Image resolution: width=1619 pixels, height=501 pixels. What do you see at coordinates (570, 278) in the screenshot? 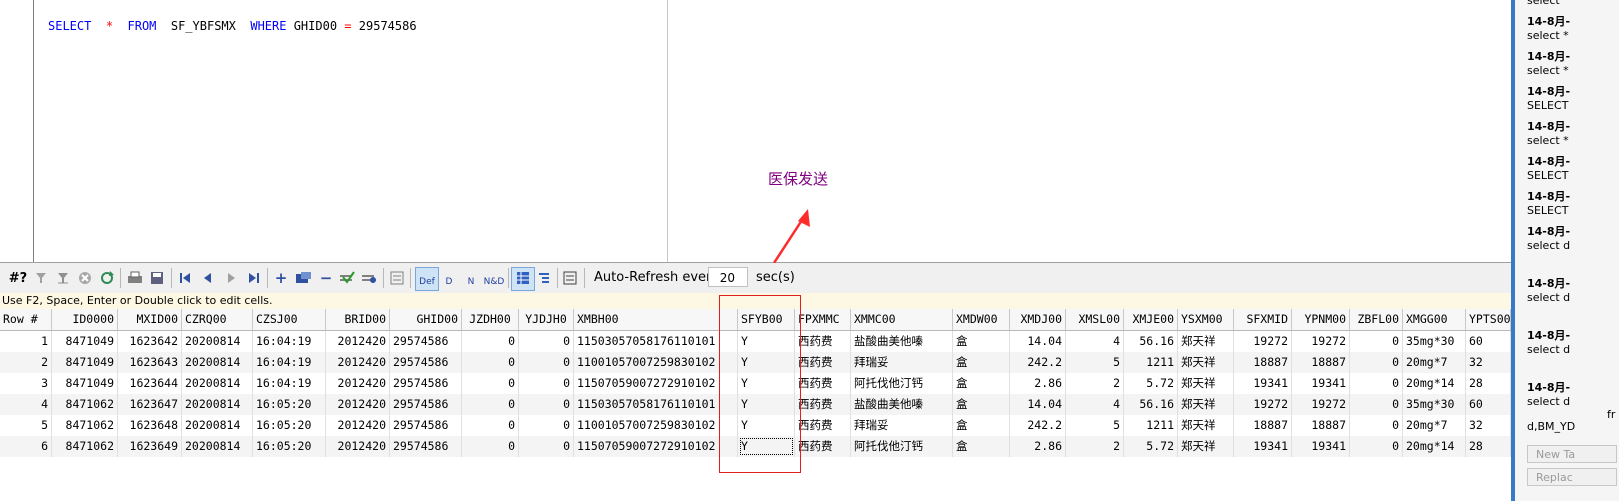
I see `auto-refresh-icon` at bounding box center [570, 278].